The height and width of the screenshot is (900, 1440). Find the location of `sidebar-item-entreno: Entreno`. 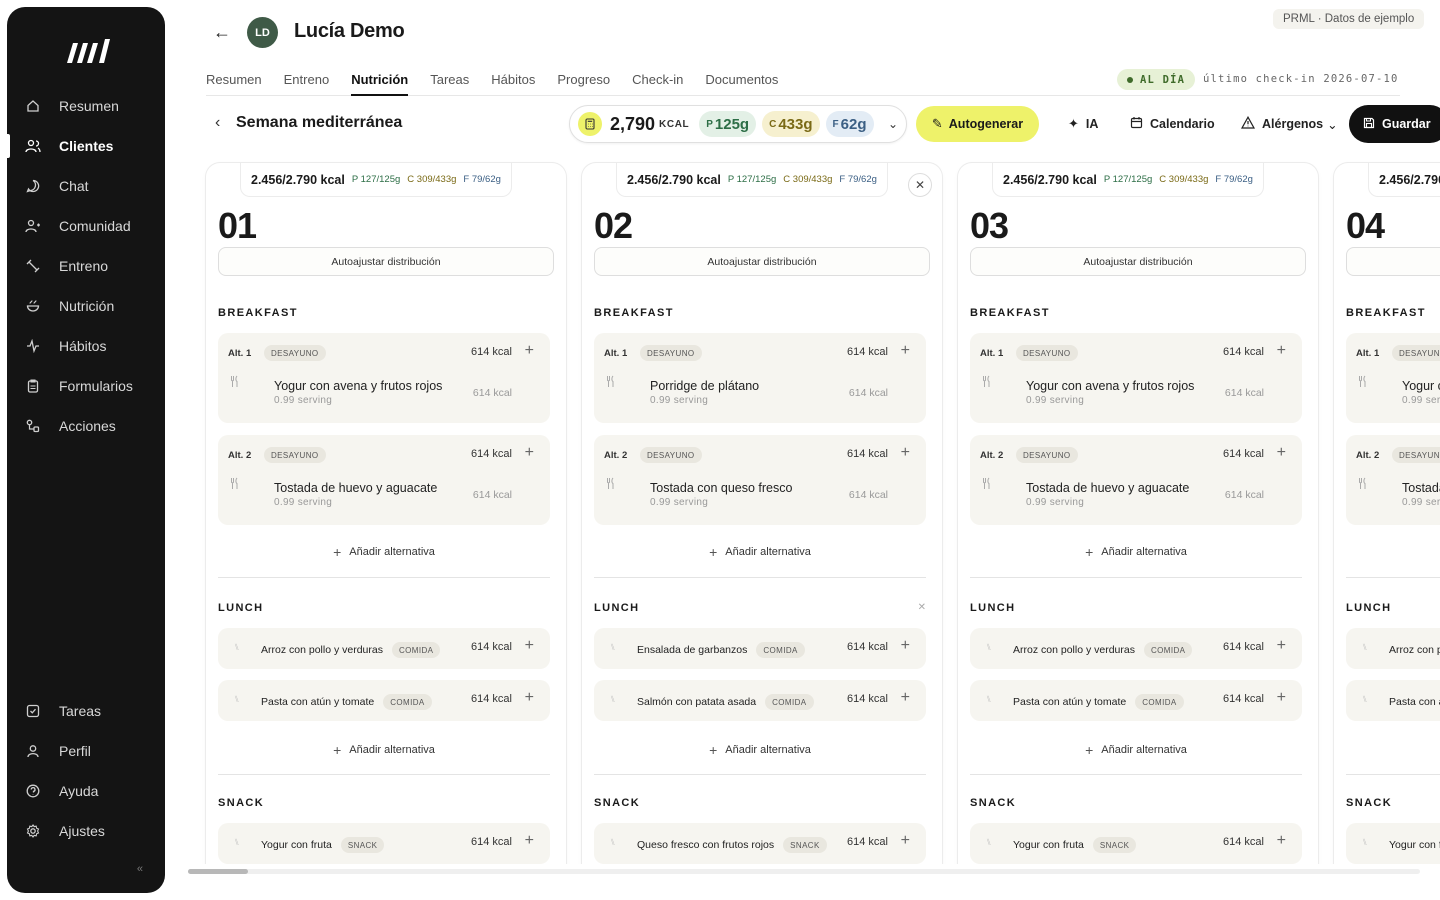

sidebar-item-entreno: Entreno is located at coordinates (86, 266).